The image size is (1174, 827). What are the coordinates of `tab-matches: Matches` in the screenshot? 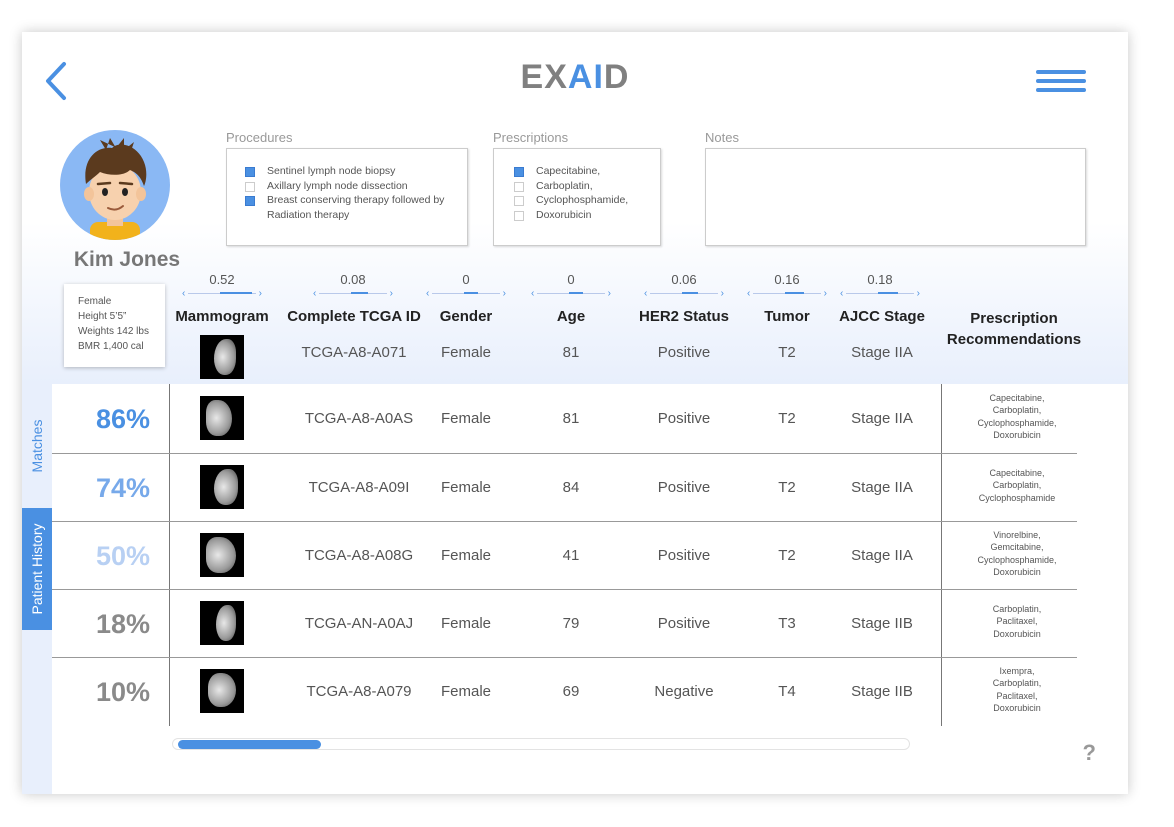 It's located at (37, 446).